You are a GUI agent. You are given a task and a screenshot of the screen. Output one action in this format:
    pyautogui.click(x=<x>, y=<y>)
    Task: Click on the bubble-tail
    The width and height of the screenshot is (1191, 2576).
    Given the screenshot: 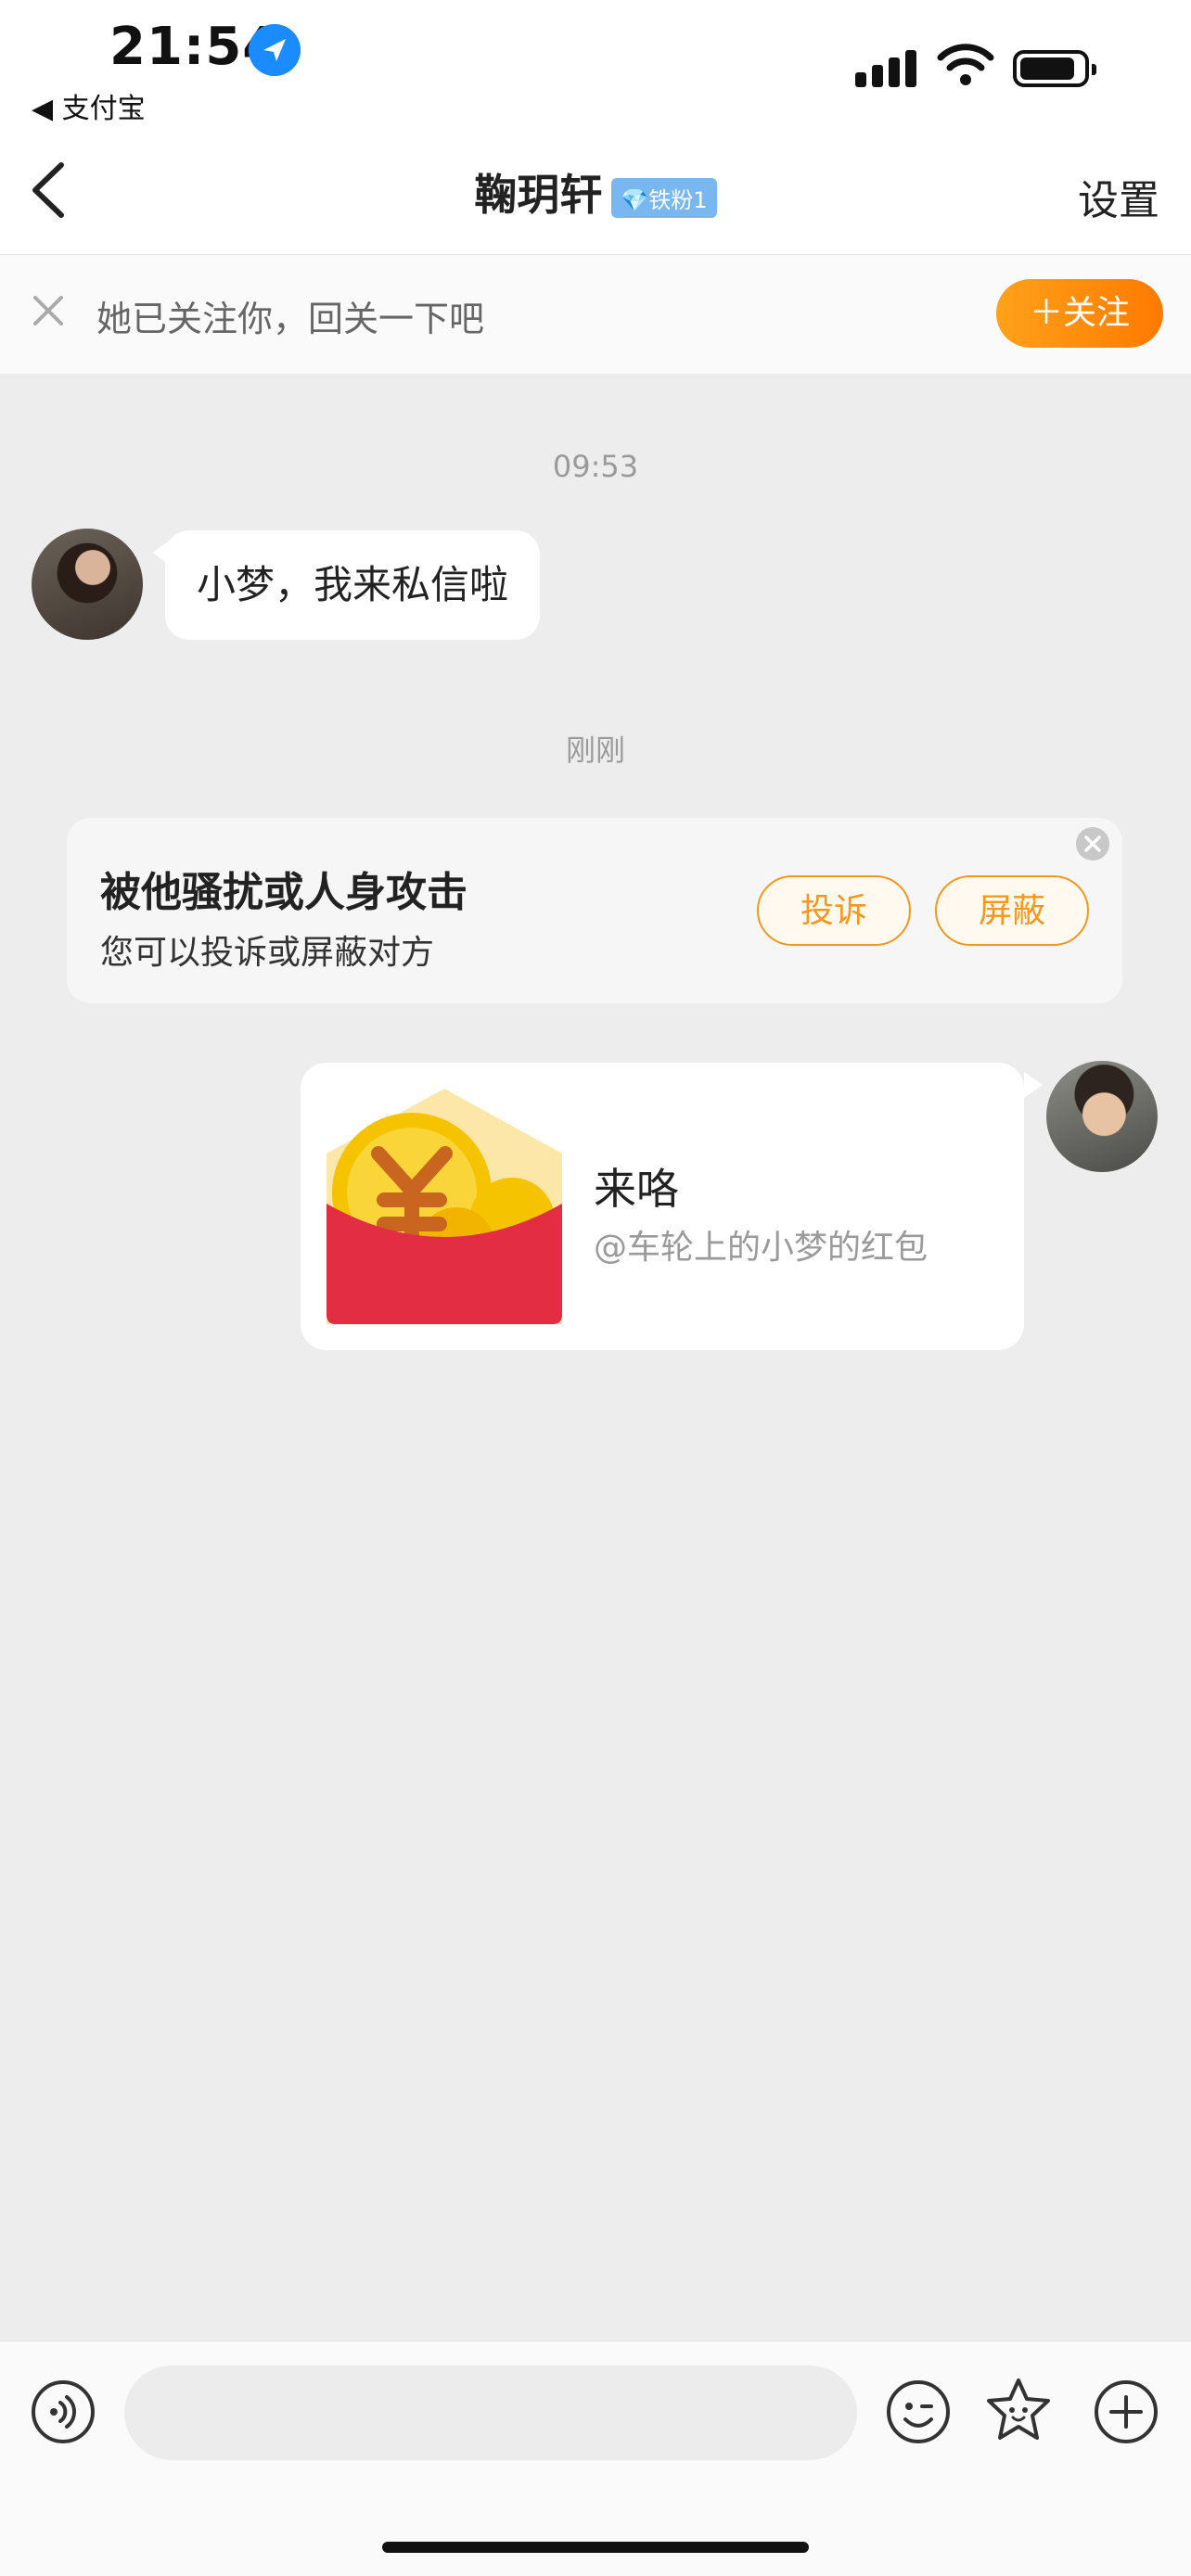 What is the action you would take?
    pyautogui.click(x=1033, y=1085)
    